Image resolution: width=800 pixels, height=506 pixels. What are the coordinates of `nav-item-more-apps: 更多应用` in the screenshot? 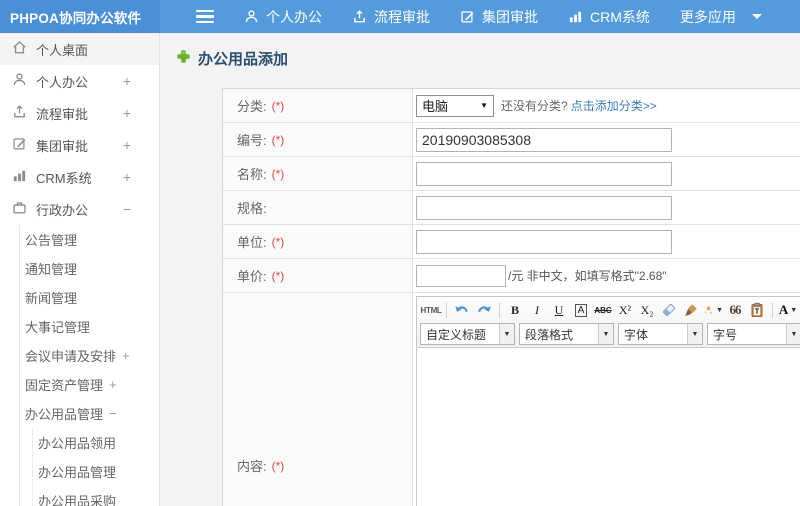 It's located at (721, 17).